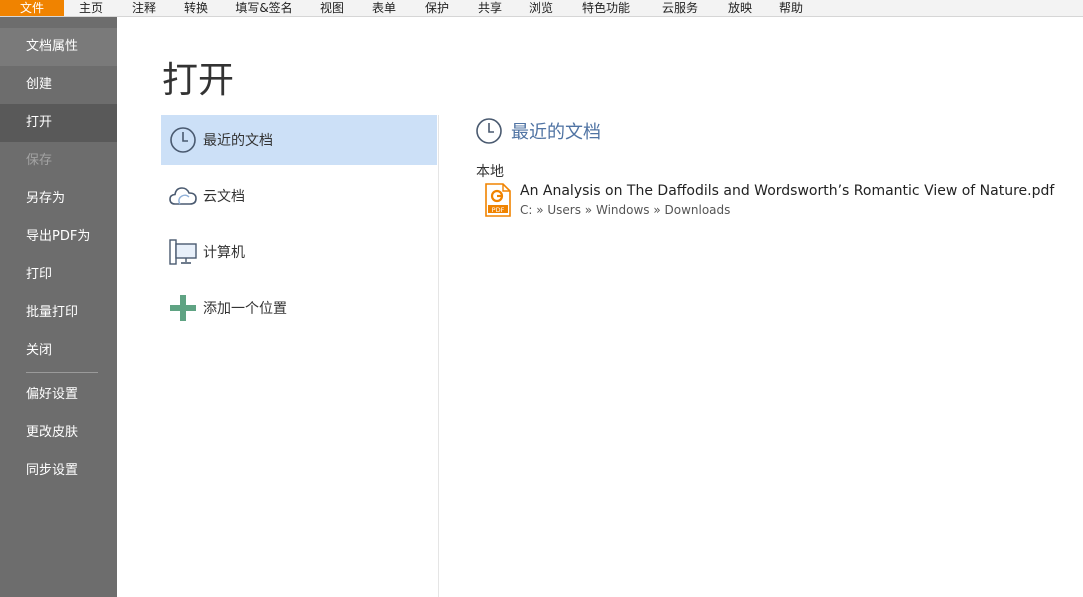 The width and height of the screenshot is (1083, 597). What do you see at coordinates (264, 8) in the screenshot?
I see `menu-fill-sign: 填写&签名` at bounding box center [264, 8].